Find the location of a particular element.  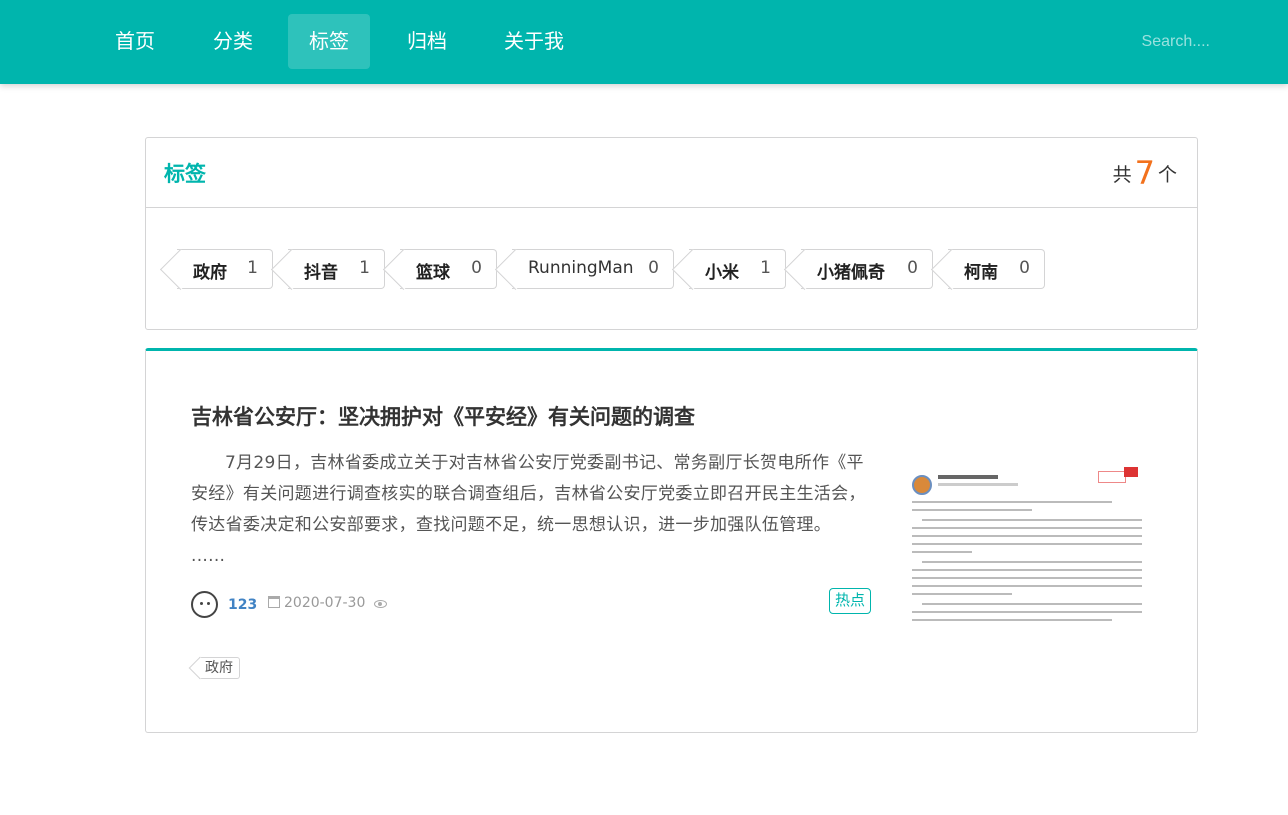

tag-count-number: 7 is located at coordinates (1144, 173).